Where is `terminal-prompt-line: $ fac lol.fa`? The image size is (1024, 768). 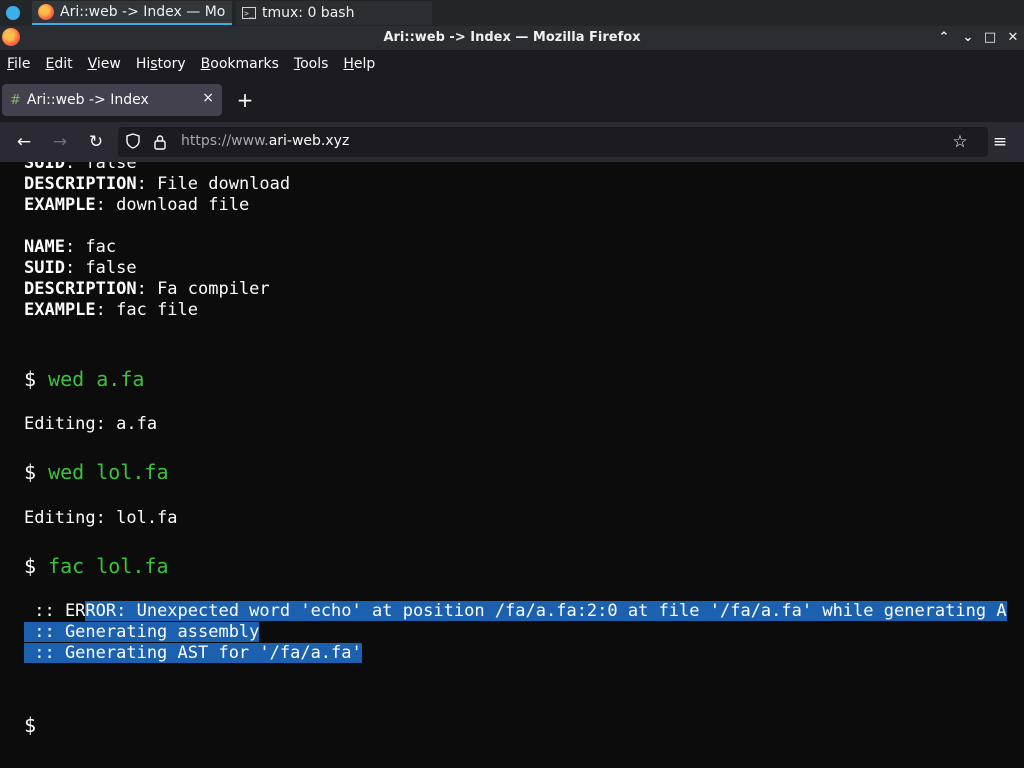
terminal-prompt-line: $ fac lol.fa is located at coordinates (96, 566).